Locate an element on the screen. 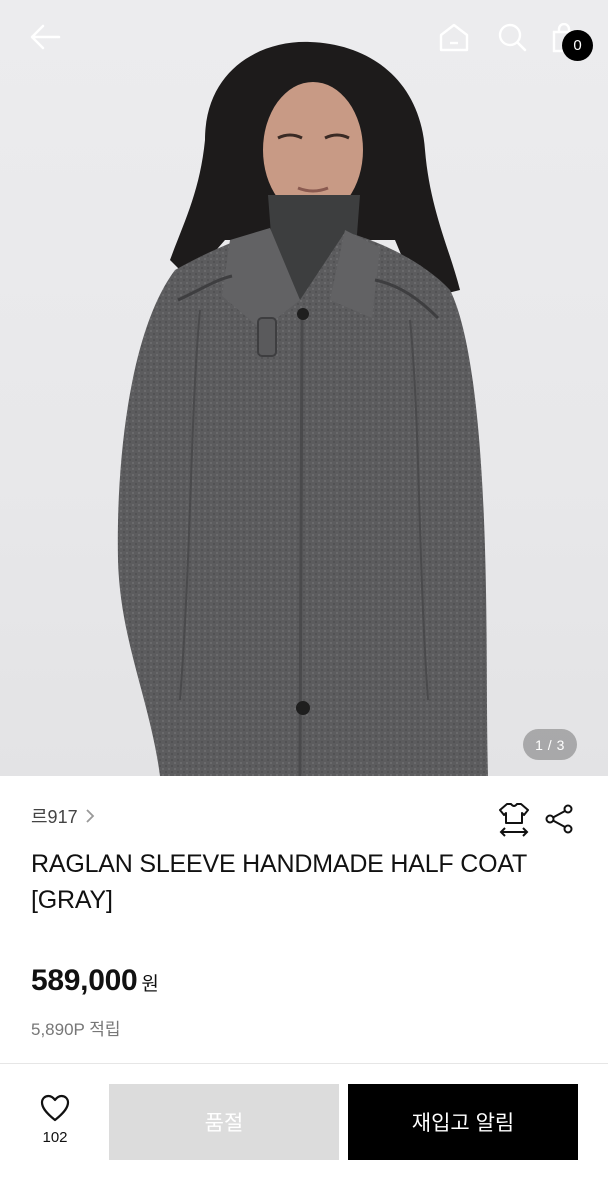 The height and width of the screenshot is (1200, 608). like-count: 102 is located at coordinates (55, 1137).